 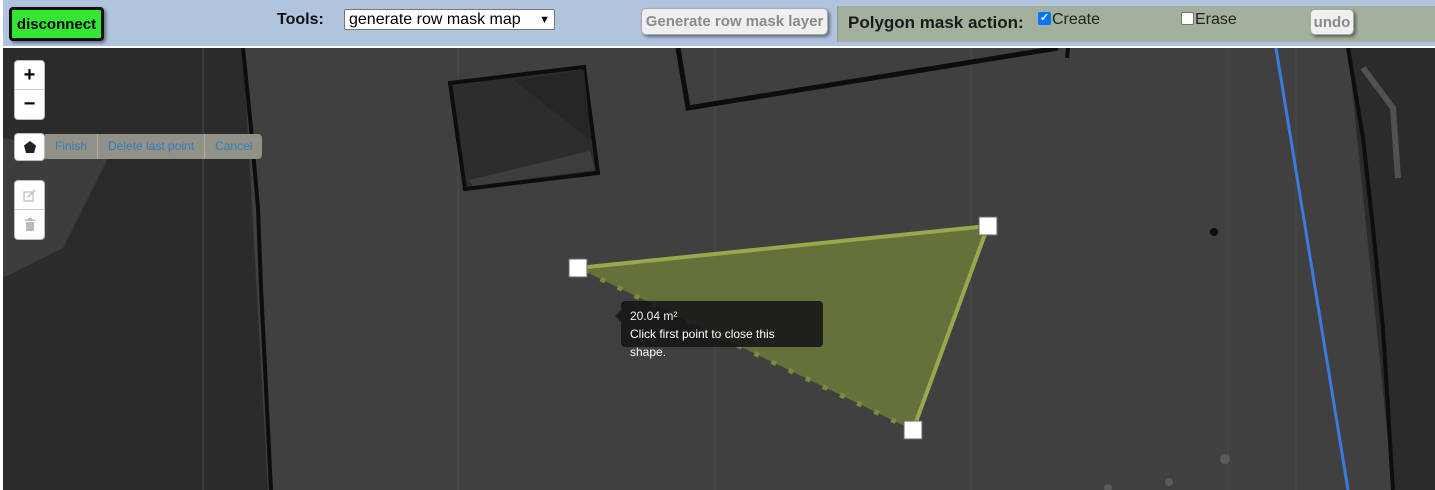 I want to click on delete-layers-button, so click(x=29, y=224).